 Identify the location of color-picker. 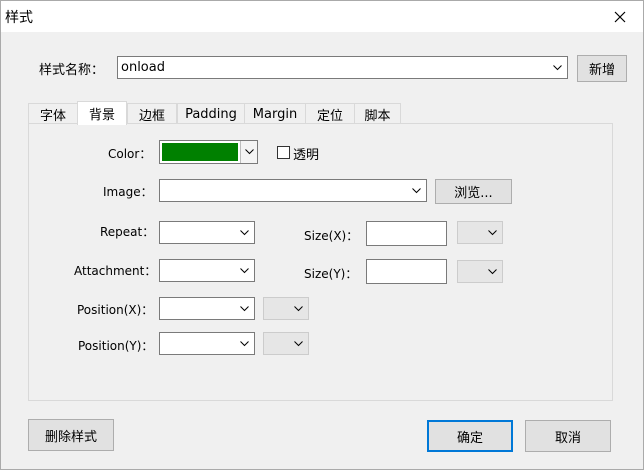
(208, 152).